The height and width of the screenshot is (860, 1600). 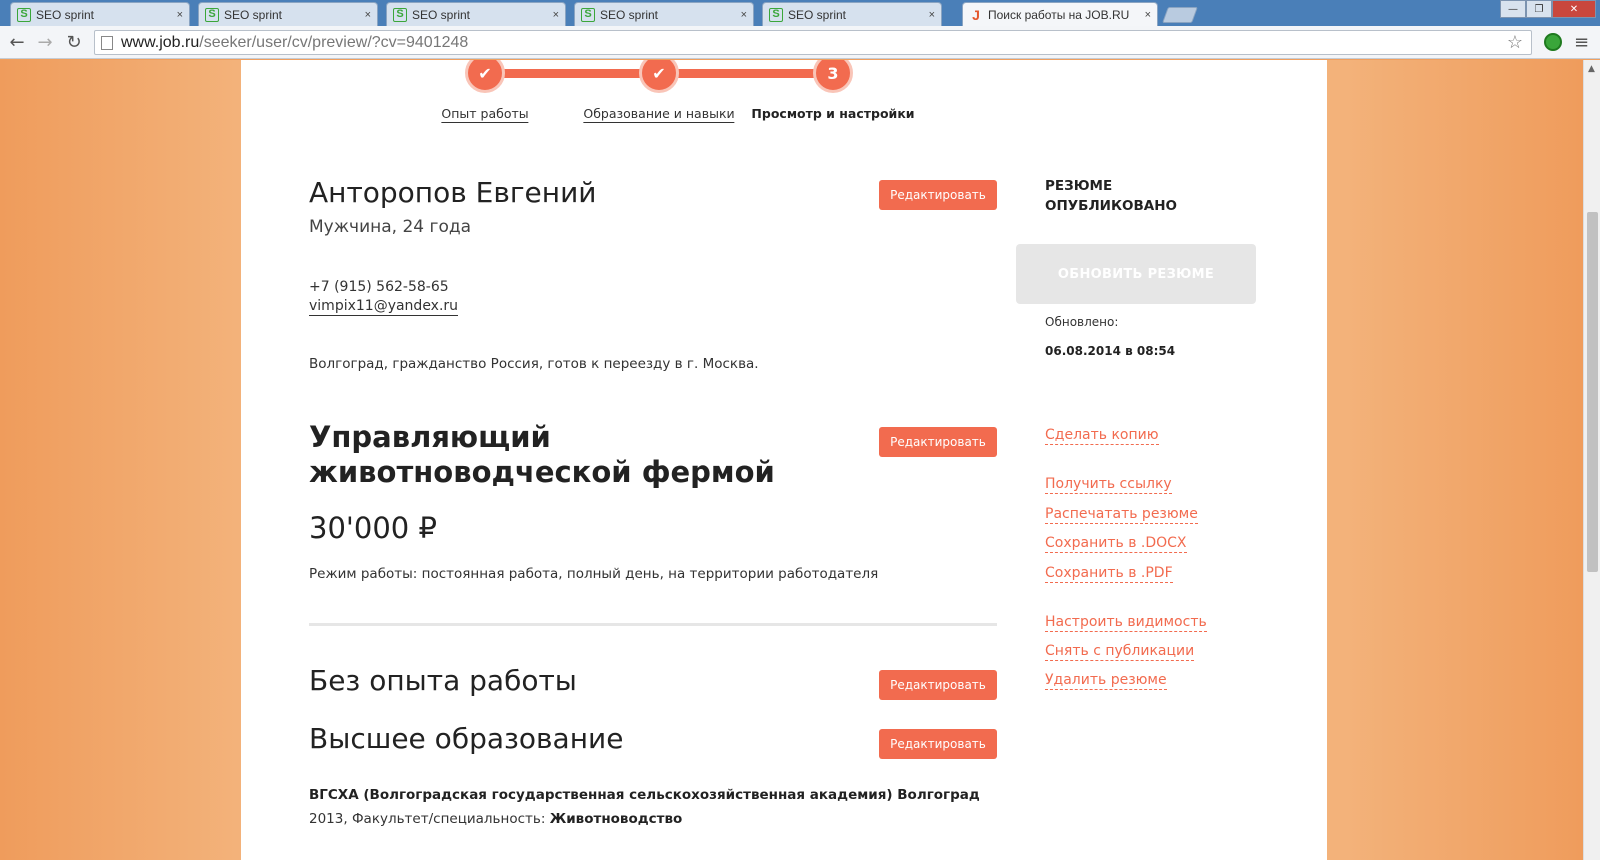 What do you see at coordinates (17, 42) in the screenshot?
I see `back-arrow-icon: ←` at bounding box center [17, 42].